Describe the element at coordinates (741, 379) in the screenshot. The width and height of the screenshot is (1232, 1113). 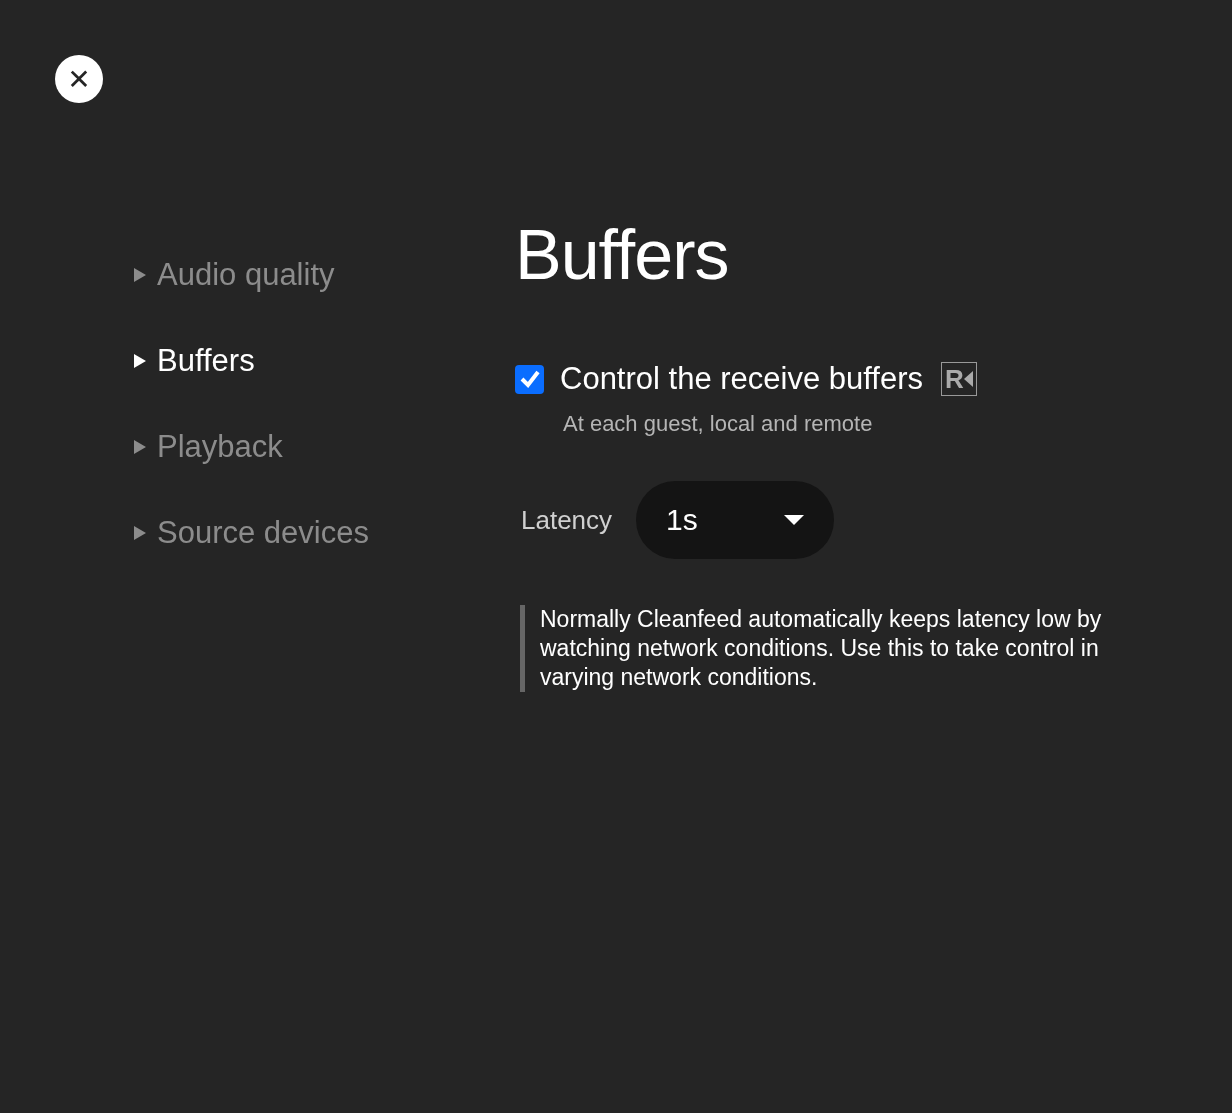
I see `checkbox-label: Control the receive buffers` at that location.